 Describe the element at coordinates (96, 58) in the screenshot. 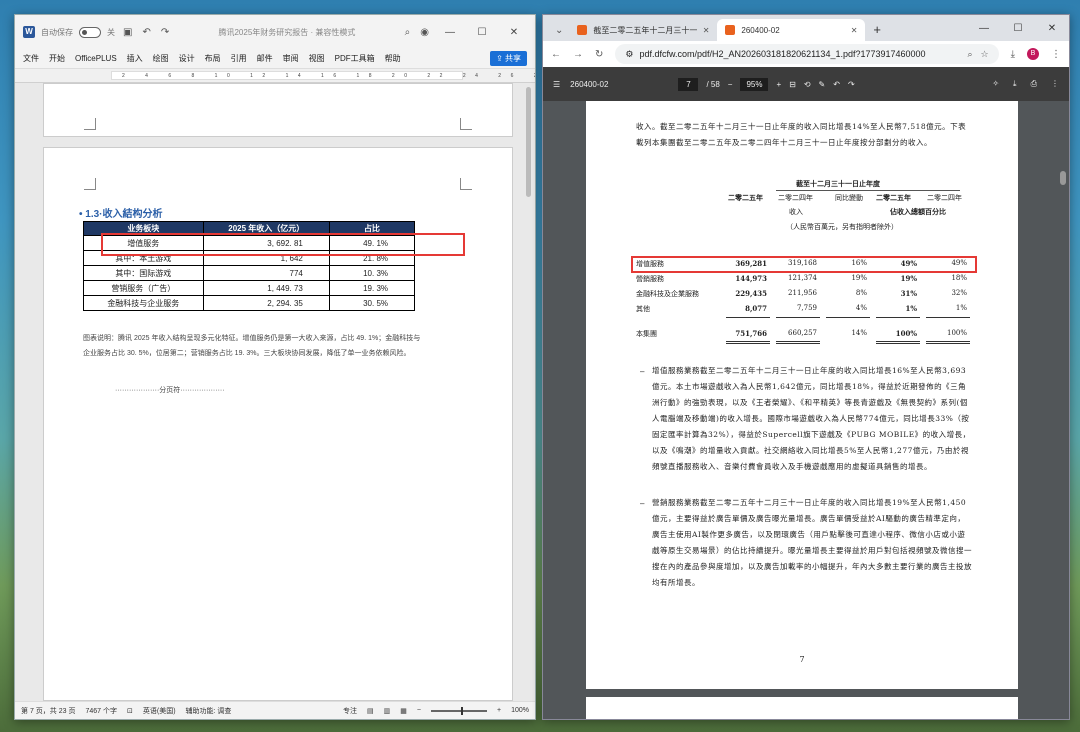

I see `menu-officeplus: OfficePLUS` at that location.